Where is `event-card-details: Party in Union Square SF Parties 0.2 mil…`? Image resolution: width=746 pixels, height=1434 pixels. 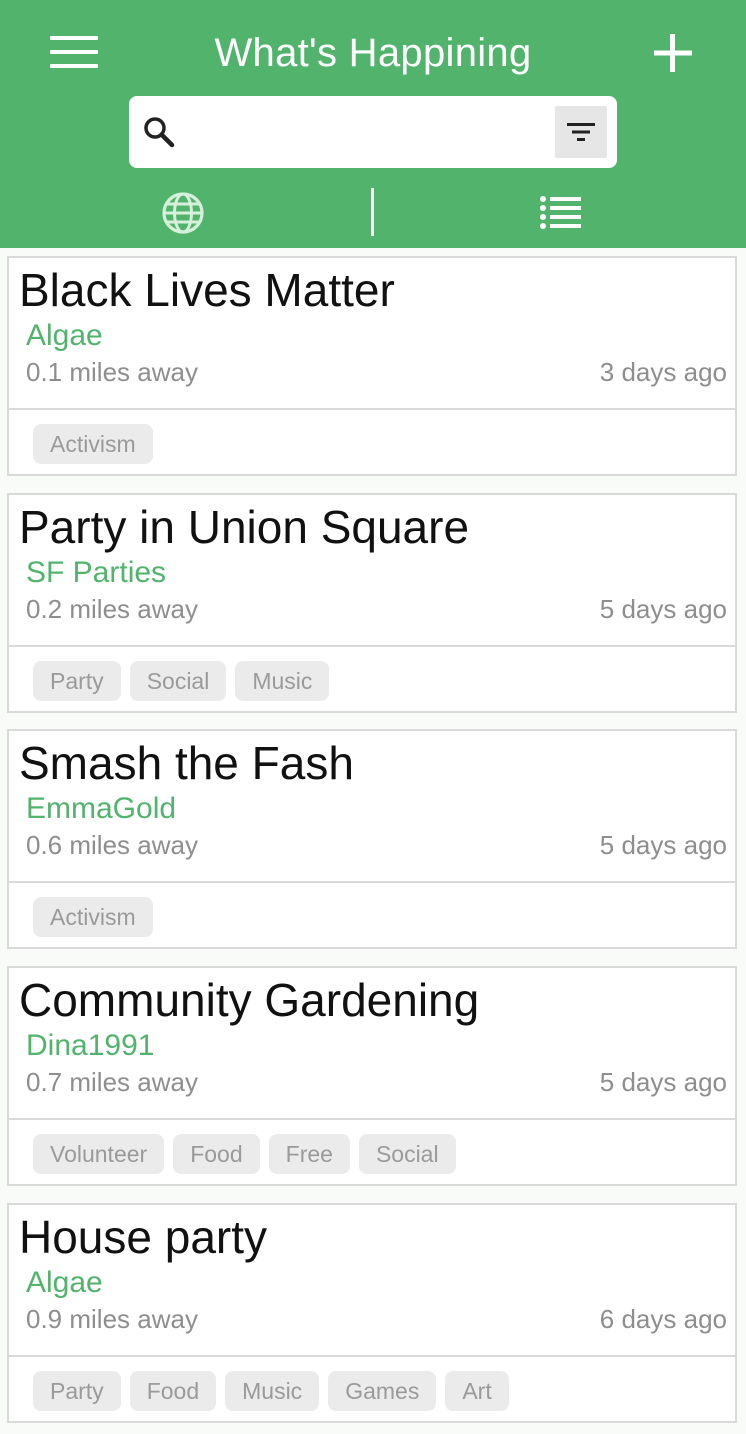 event-card-details: Party in Union Square SF Parties 0.2 mil… is located at coordinates (372, 571).